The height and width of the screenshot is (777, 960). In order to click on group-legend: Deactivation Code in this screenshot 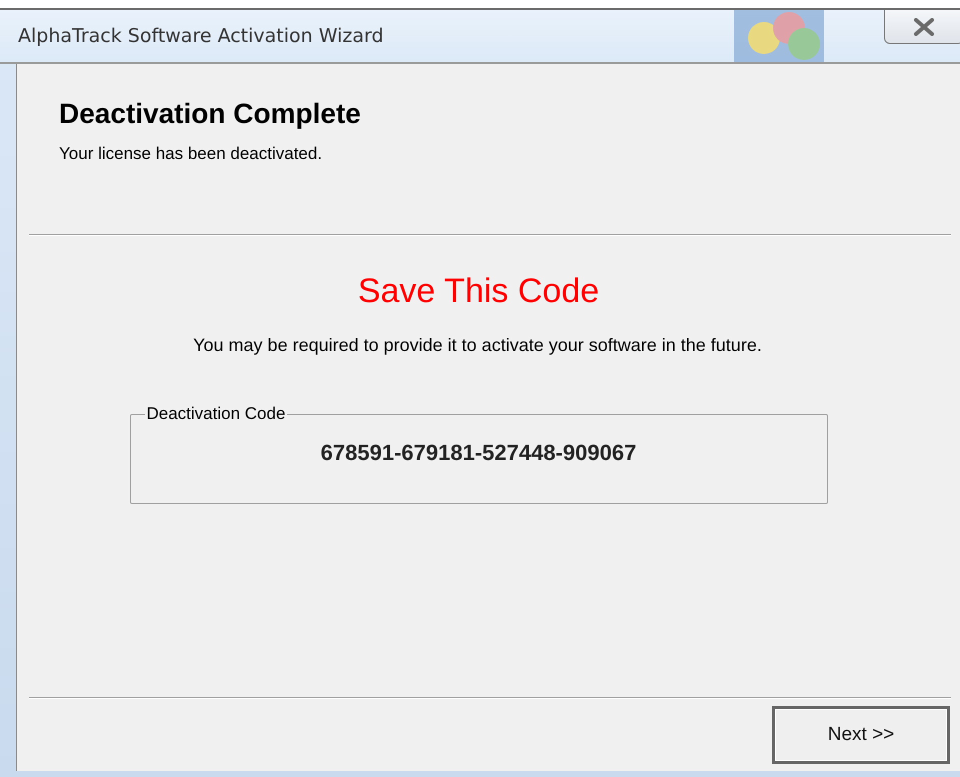, I will do `click(216, 414)`.